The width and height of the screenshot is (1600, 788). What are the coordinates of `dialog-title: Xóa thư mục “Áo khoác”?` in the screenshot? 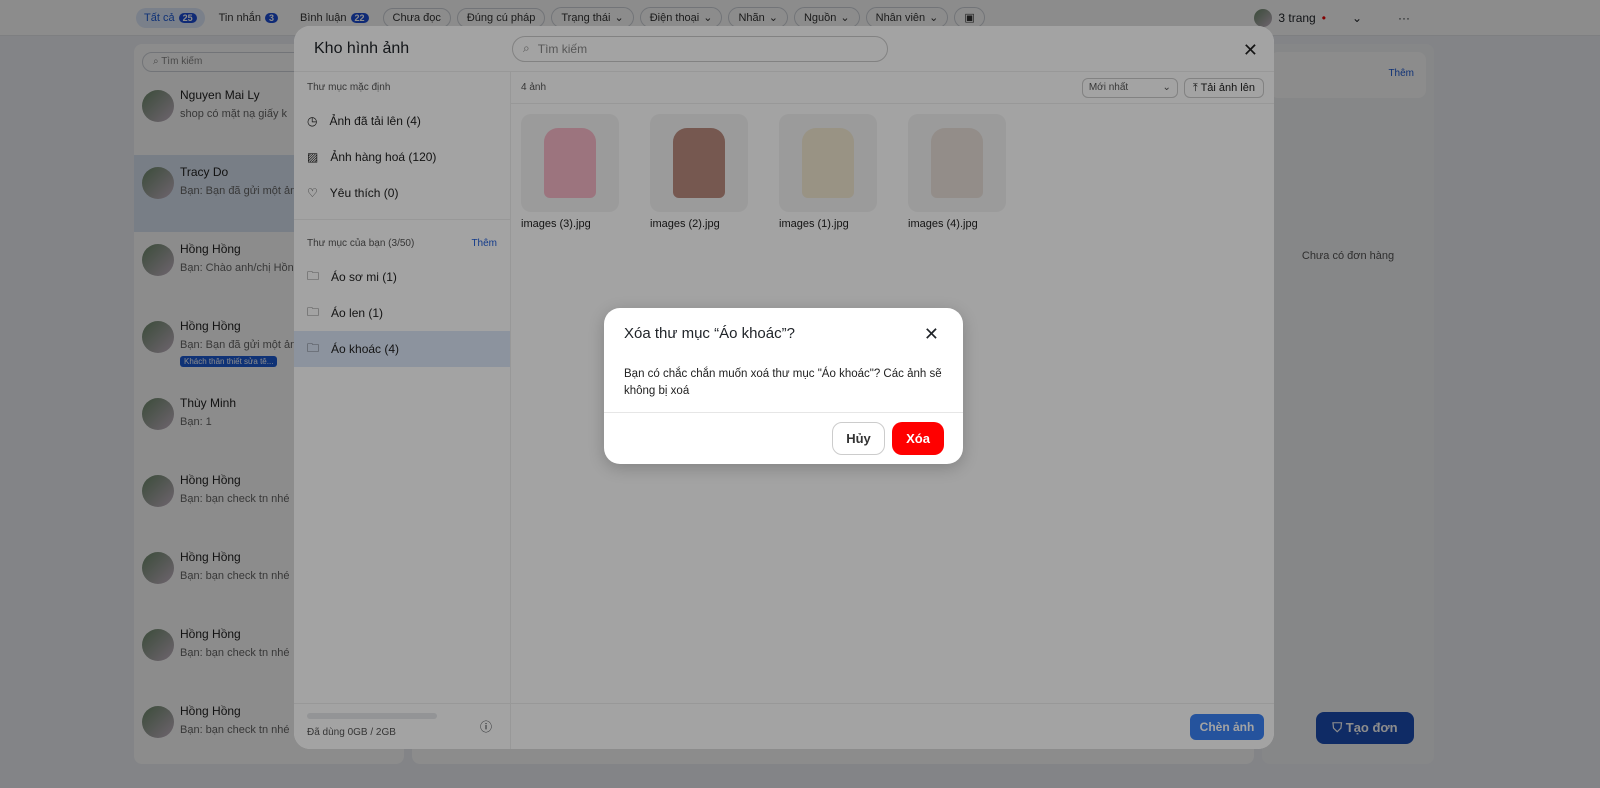 It's located at (709, 333).